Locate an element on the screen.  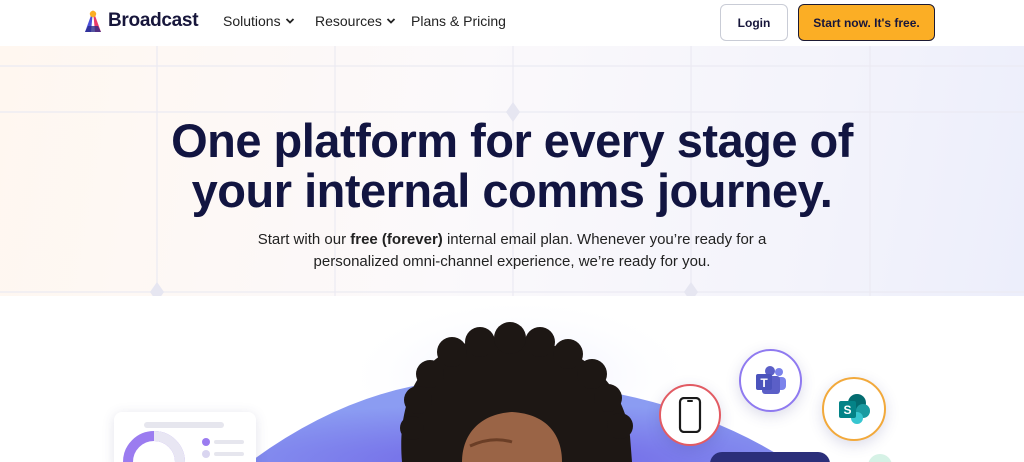
hero-sub-bold: free (forever) is located at coordinates (396, 239).